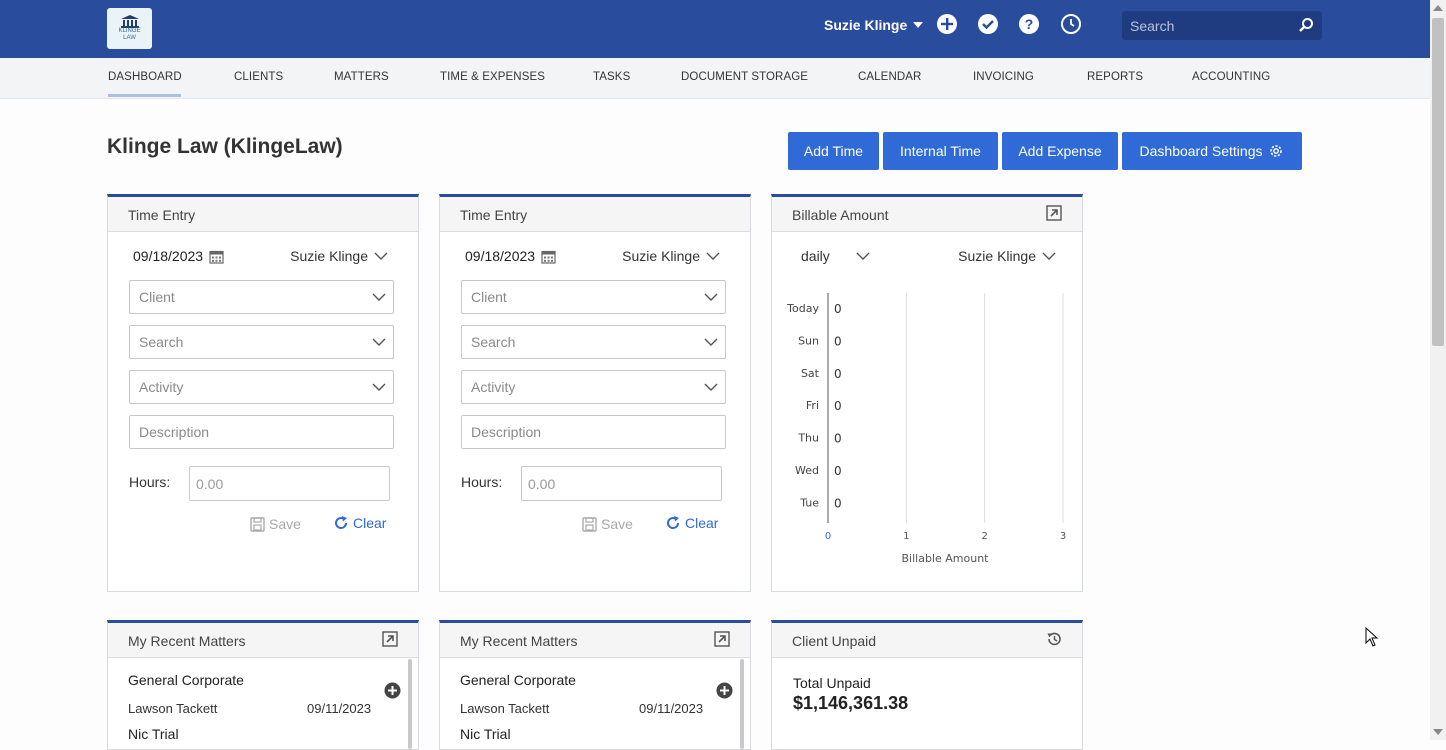 This screenshot has width=1446, height=750. Describe the element at coordinates (173, 708) in the screenshot. I see `matter-client: Lawson Tackett` at that location.